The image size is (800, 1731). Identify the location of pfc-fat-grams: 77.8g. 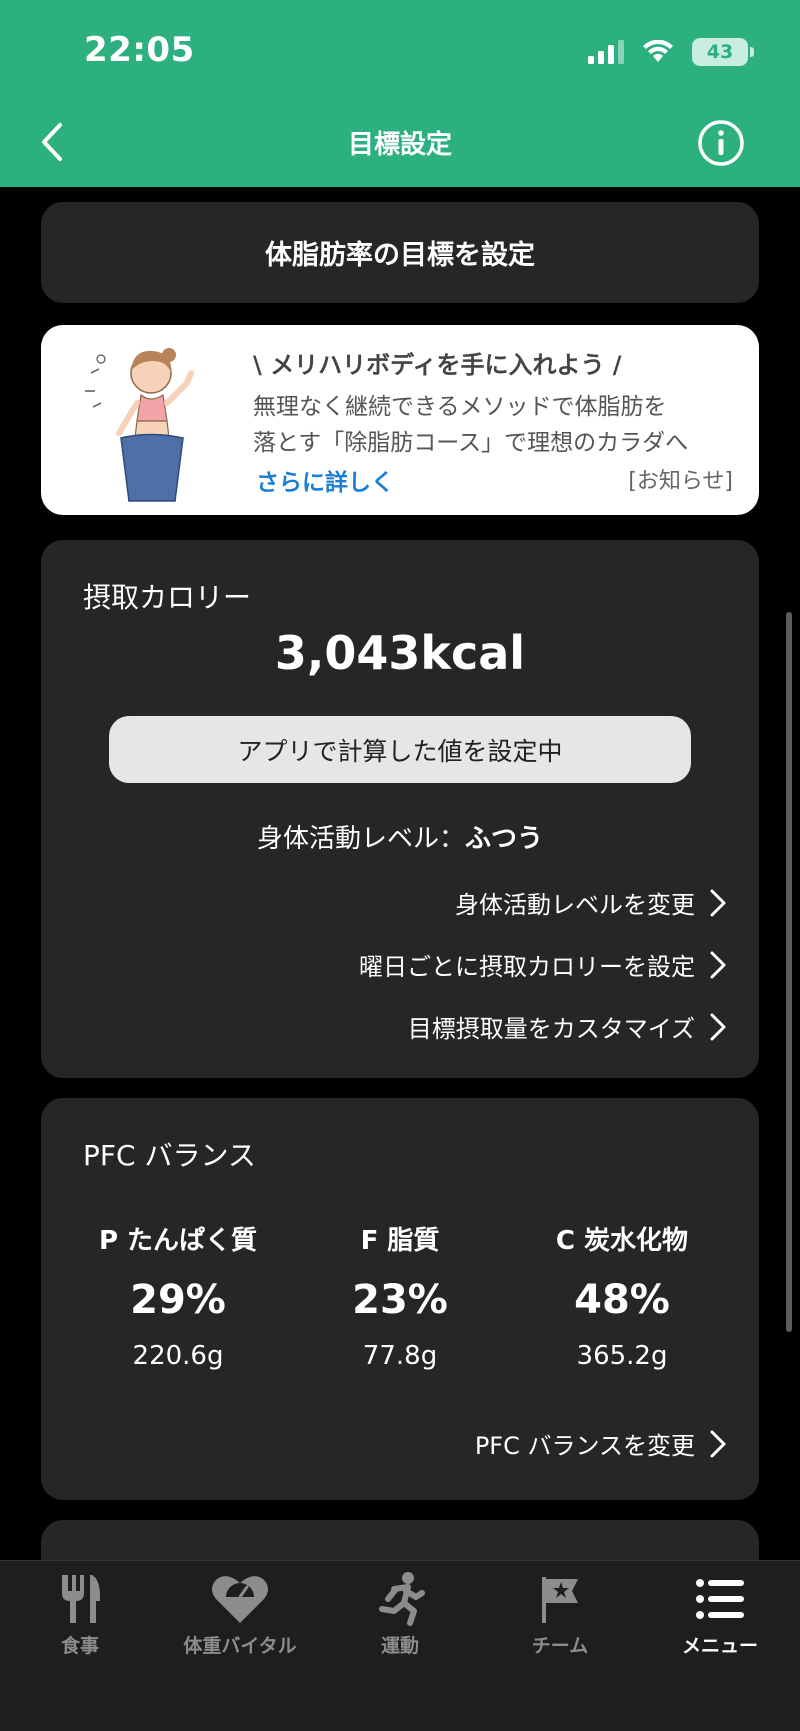
(400, 1356).